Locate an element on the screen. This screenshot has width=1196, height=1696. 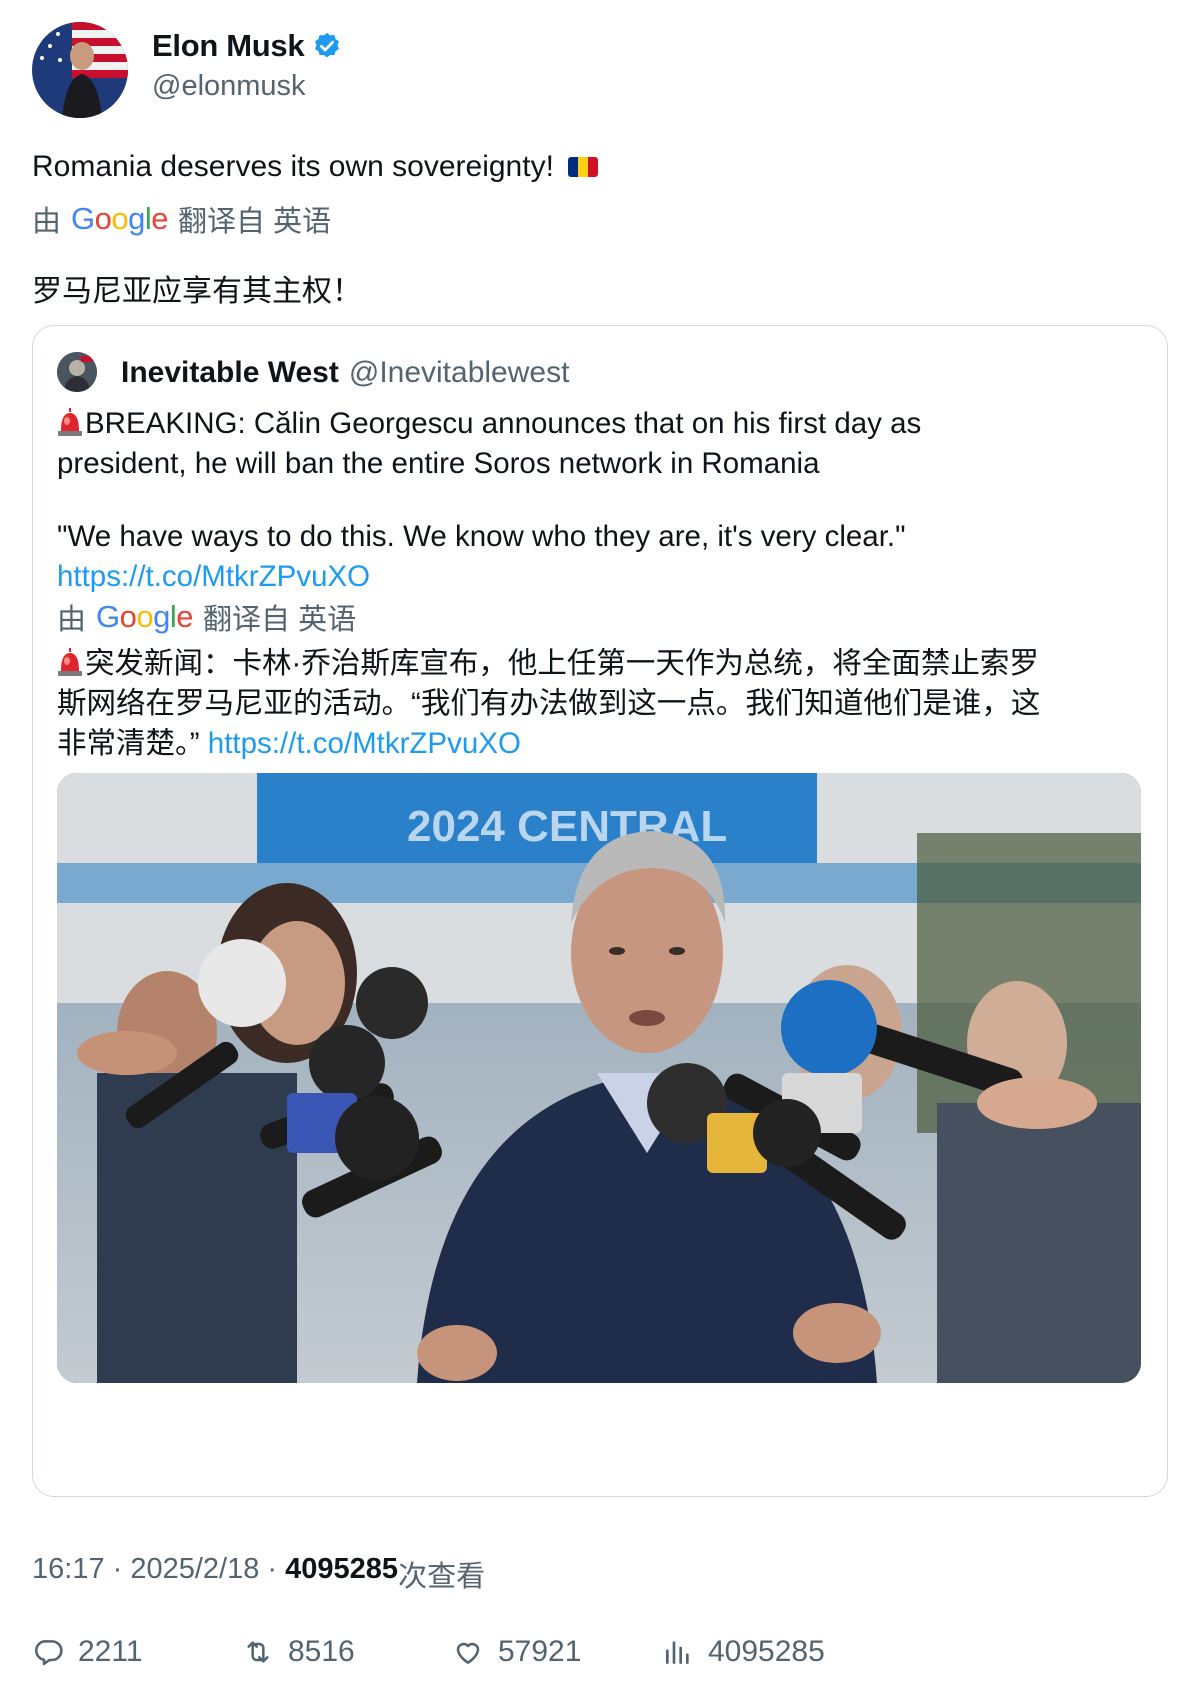
quoted-avatar is located at coordinates (77, 372).